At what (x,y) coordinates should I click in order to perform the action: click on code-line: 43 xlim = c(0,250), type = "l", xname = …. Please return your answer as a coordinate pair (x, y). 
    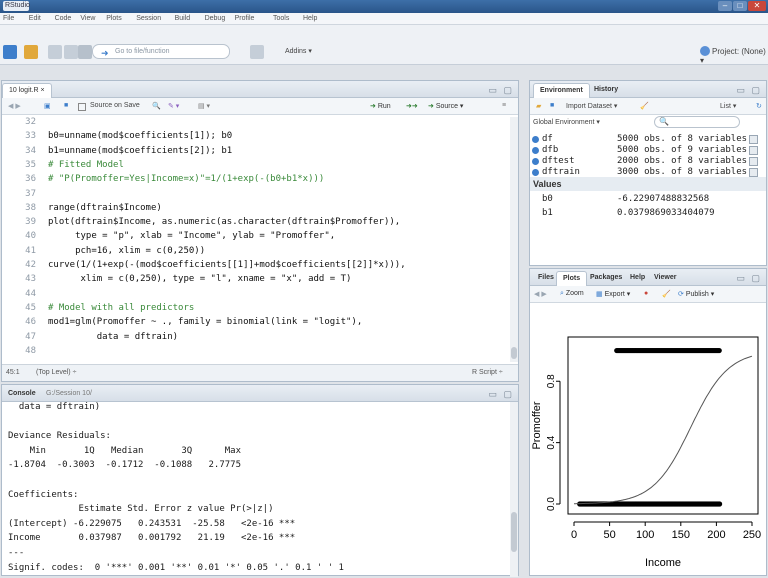
    Looking at the image, I should click on (257, 279).